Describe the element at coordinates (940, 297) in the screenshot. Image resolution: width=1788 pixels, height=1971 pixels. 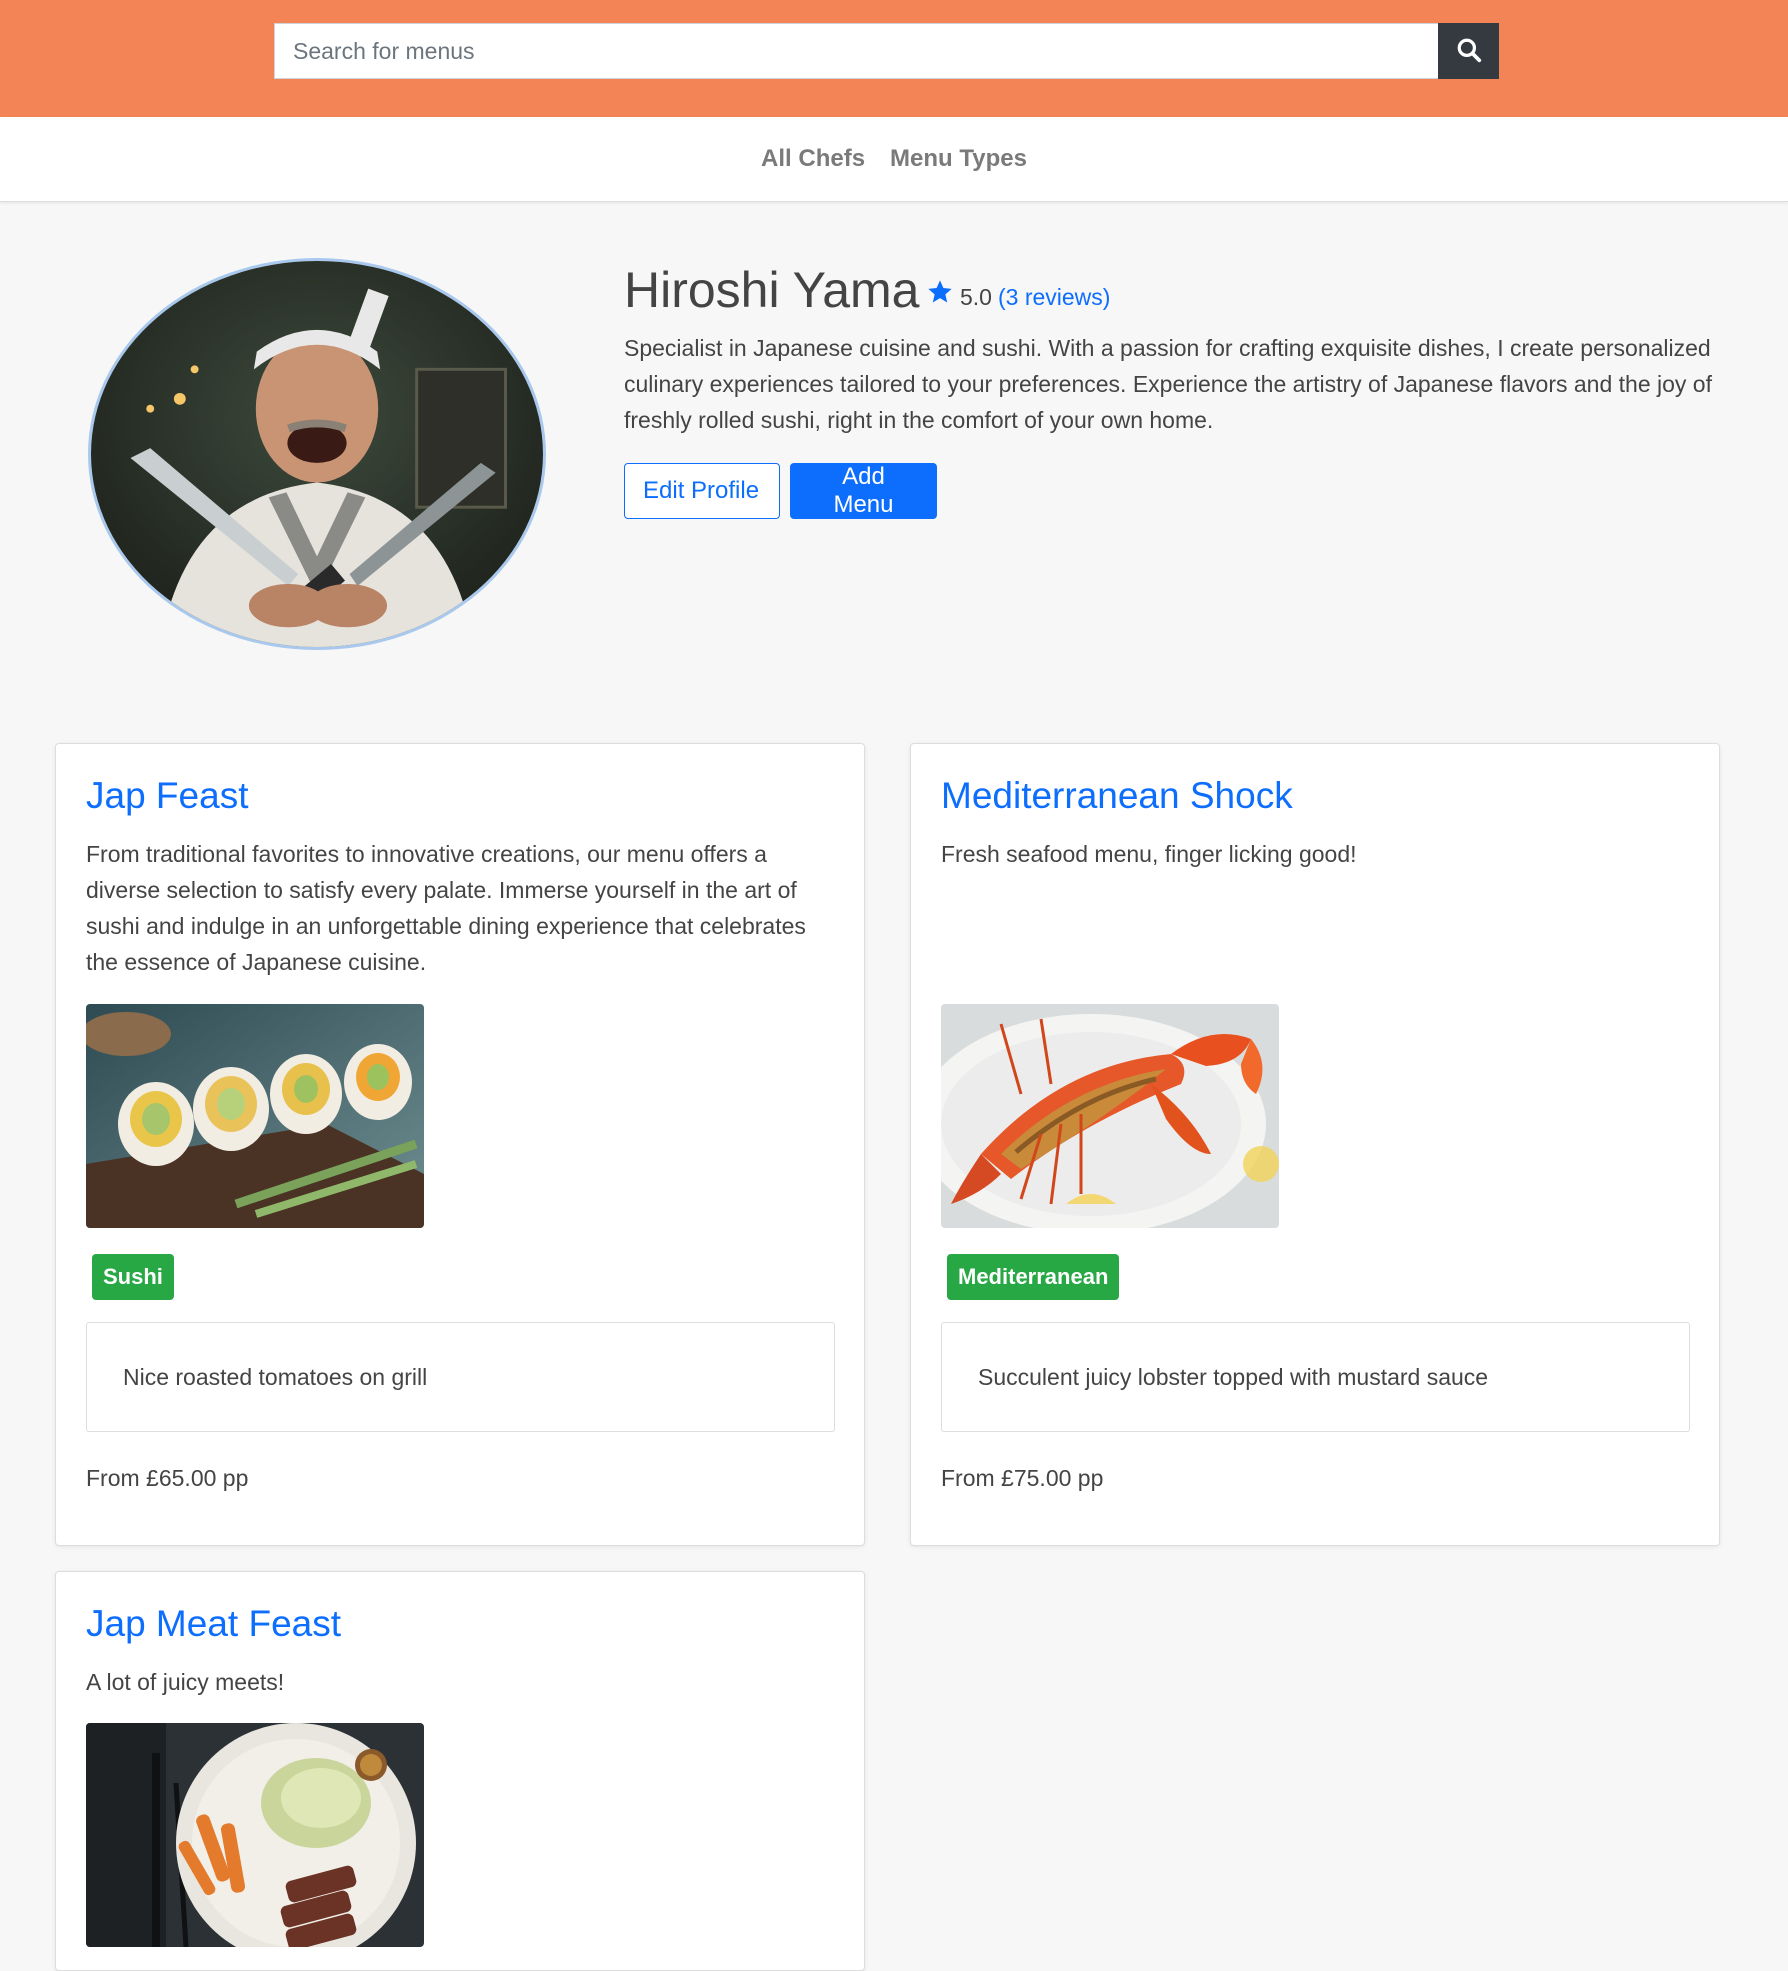
I see `star-icon` at that location.